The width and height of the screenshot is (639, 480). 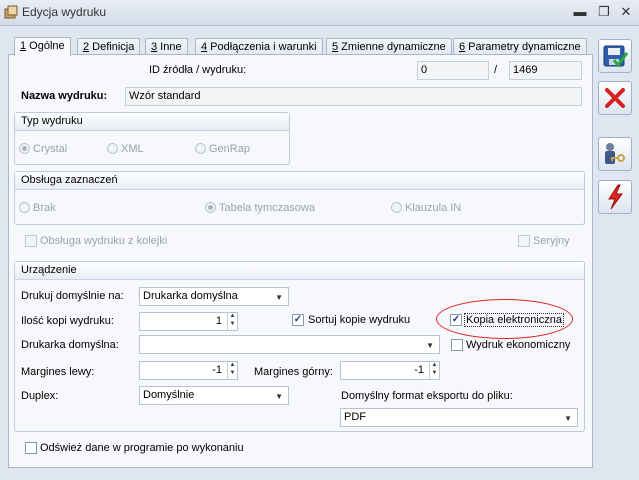 What do you see at coordinates (58, 372) in the screenshot?
I see `margin-left-label: Margines lewy:` at bounding box center [58, 372].